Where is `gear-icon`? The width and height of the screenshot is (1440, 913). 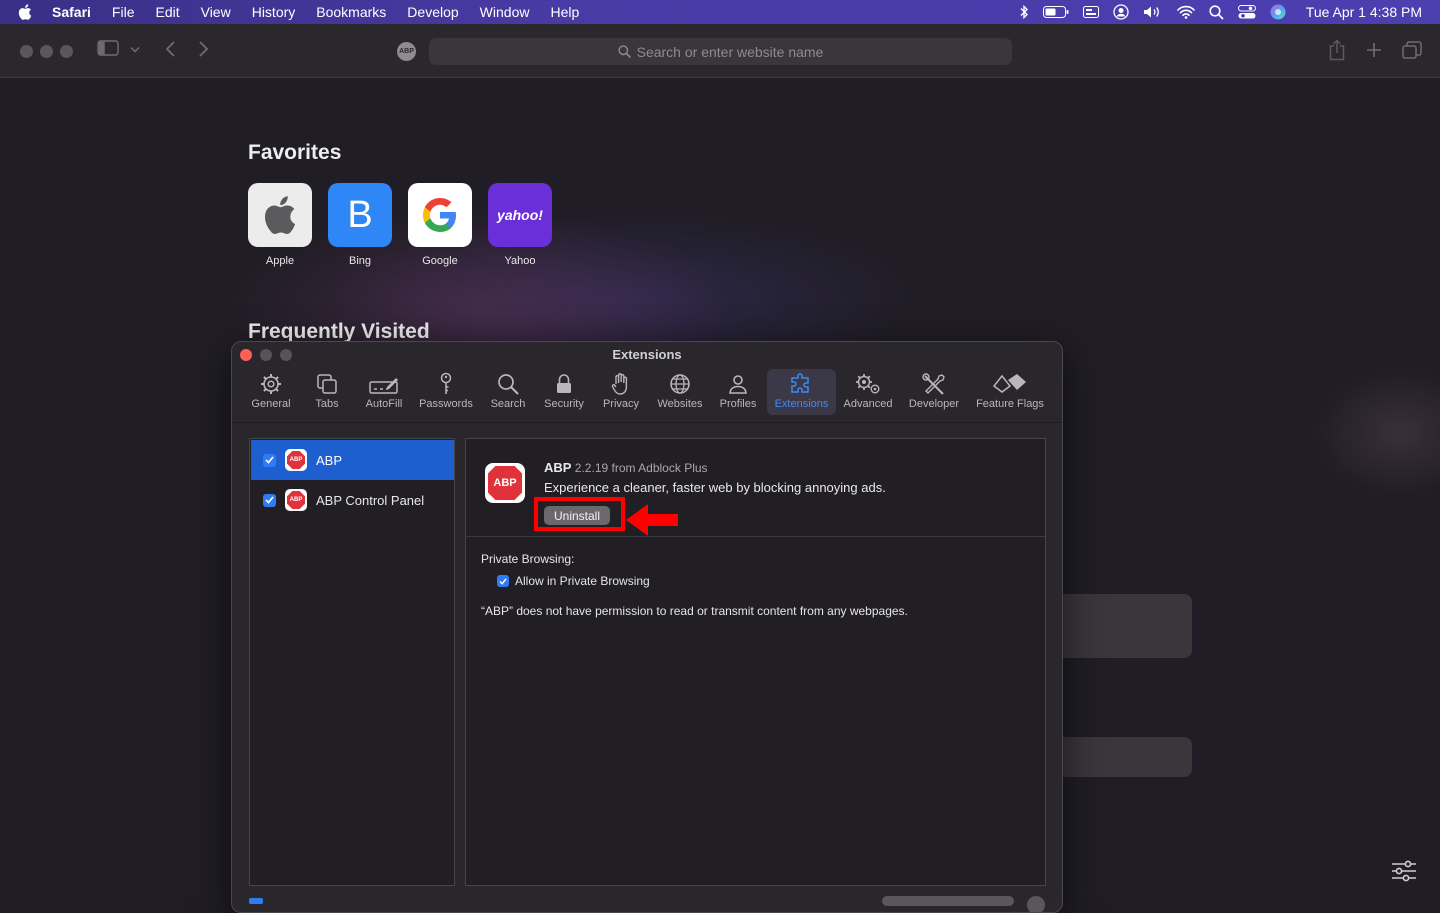 gear-icon is located at coordinates (271, 384).